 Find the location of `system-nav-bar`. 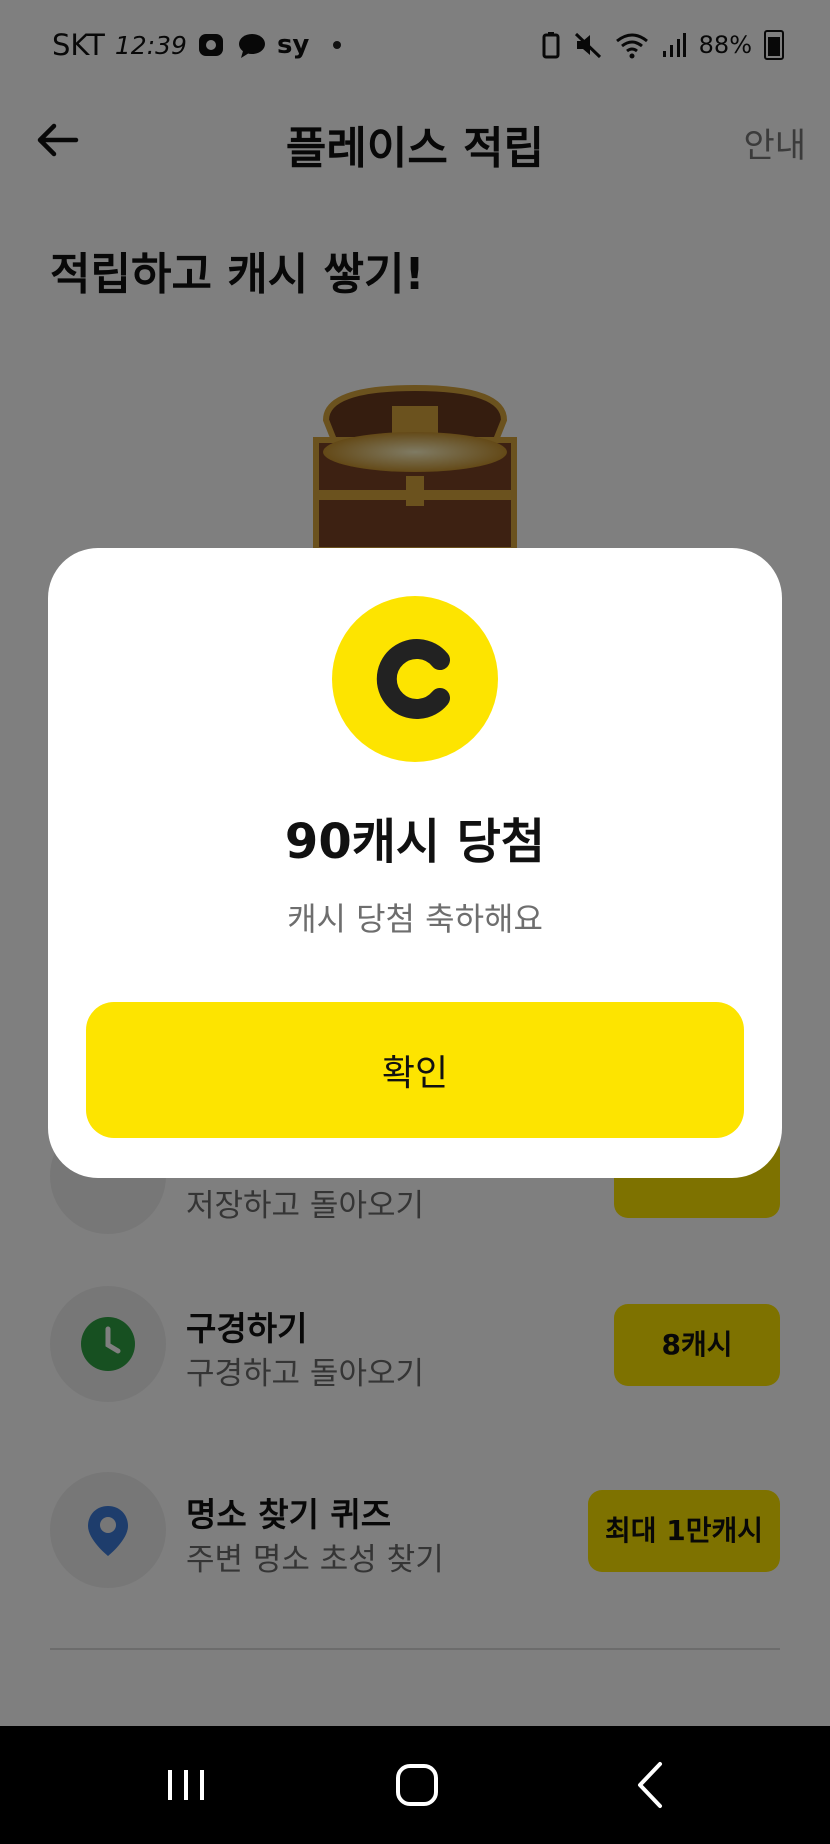

system-nav-bar is located at coordinates (415, 1785).